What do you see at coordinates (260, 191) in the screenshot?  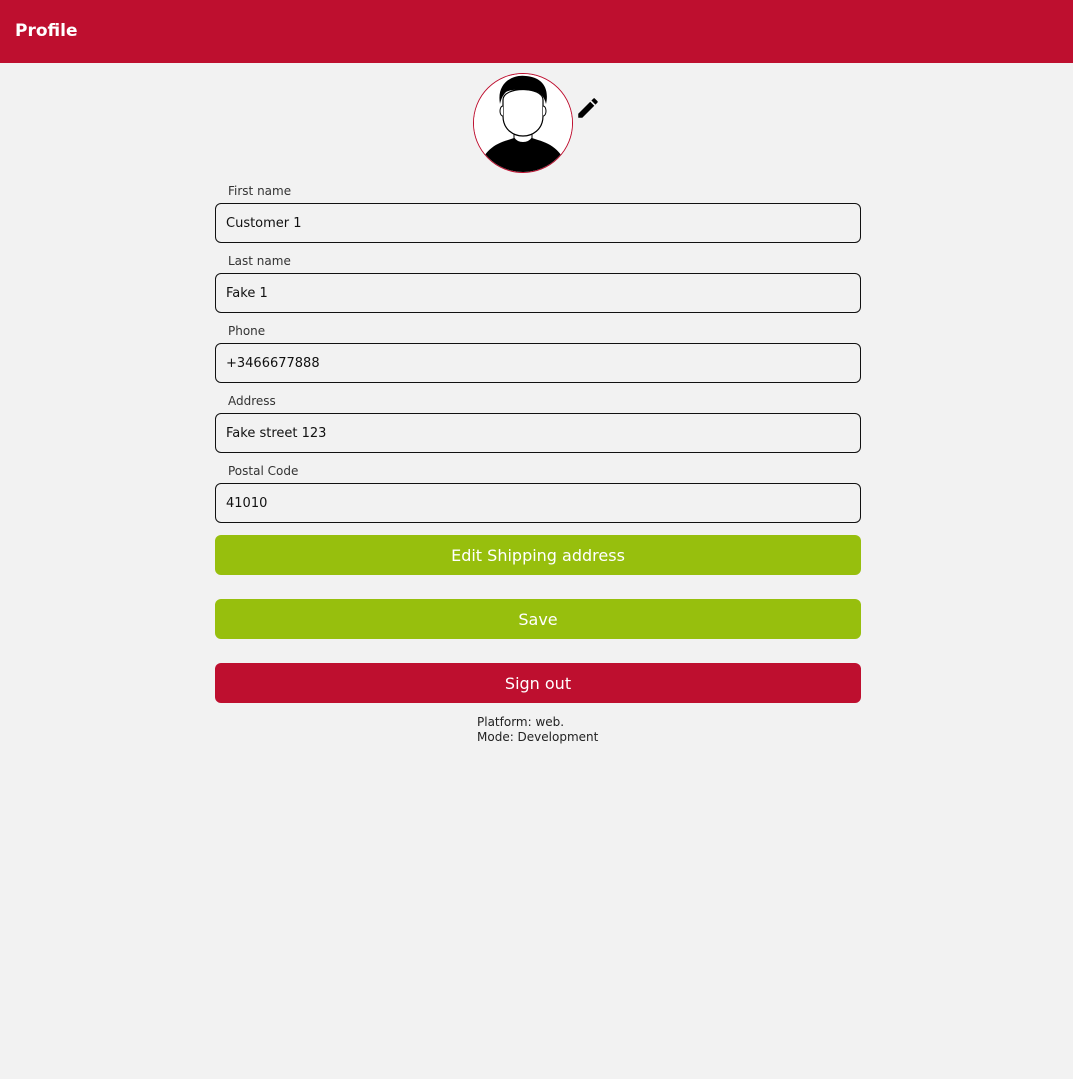 I see `first-name-label: First name` at bounding box center [260, 191].